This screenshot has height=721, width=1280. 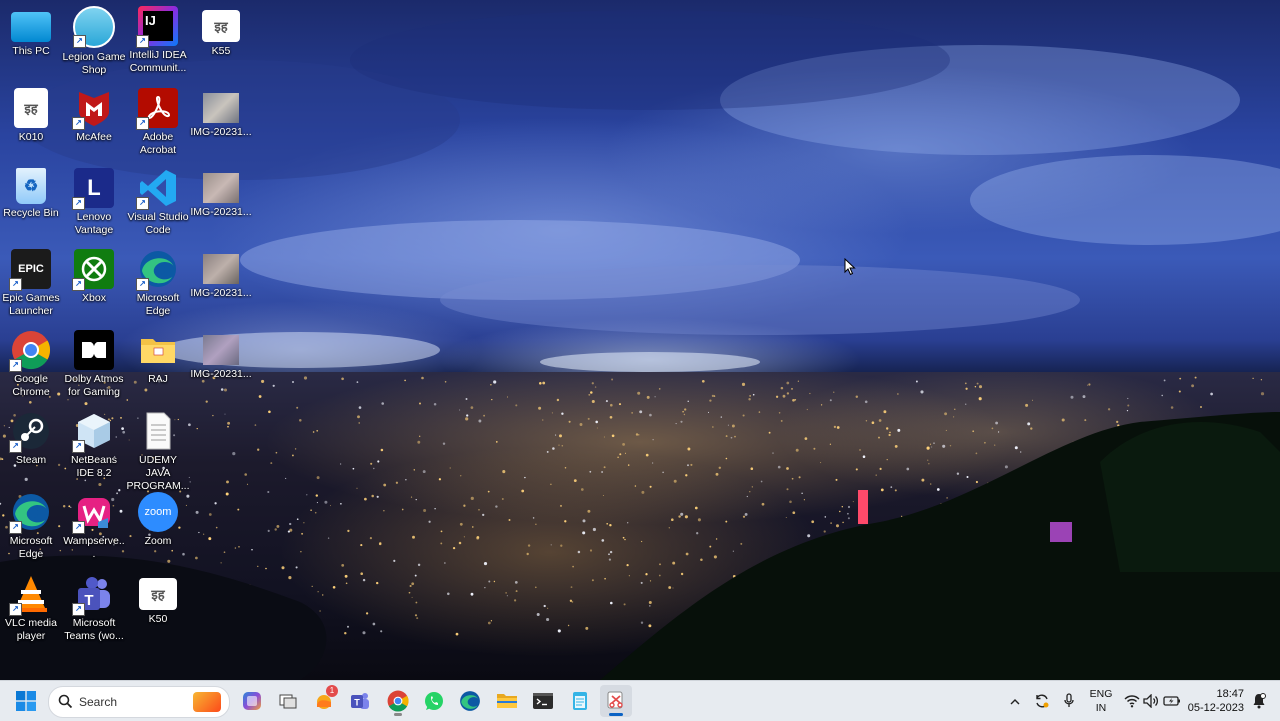 I want to click on desktop-icon-k55: इह K55, so click(x=221, y=32).